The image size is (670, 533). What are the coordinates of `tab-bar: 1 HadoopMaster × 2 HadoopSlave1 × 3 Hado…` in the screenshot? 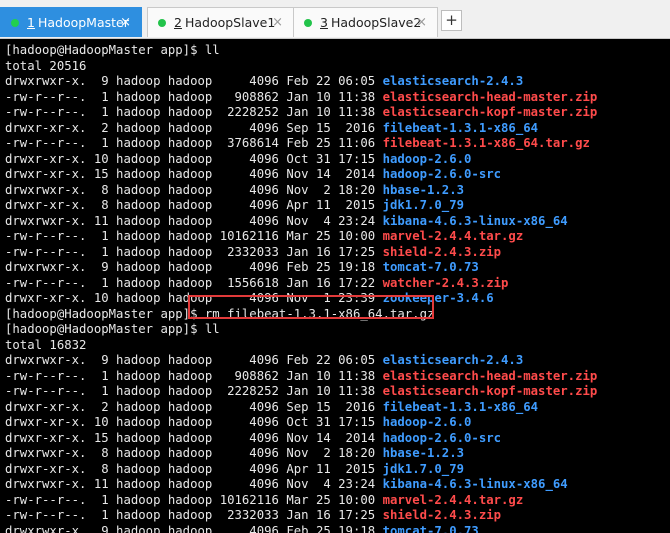 It's located at (335, 19).